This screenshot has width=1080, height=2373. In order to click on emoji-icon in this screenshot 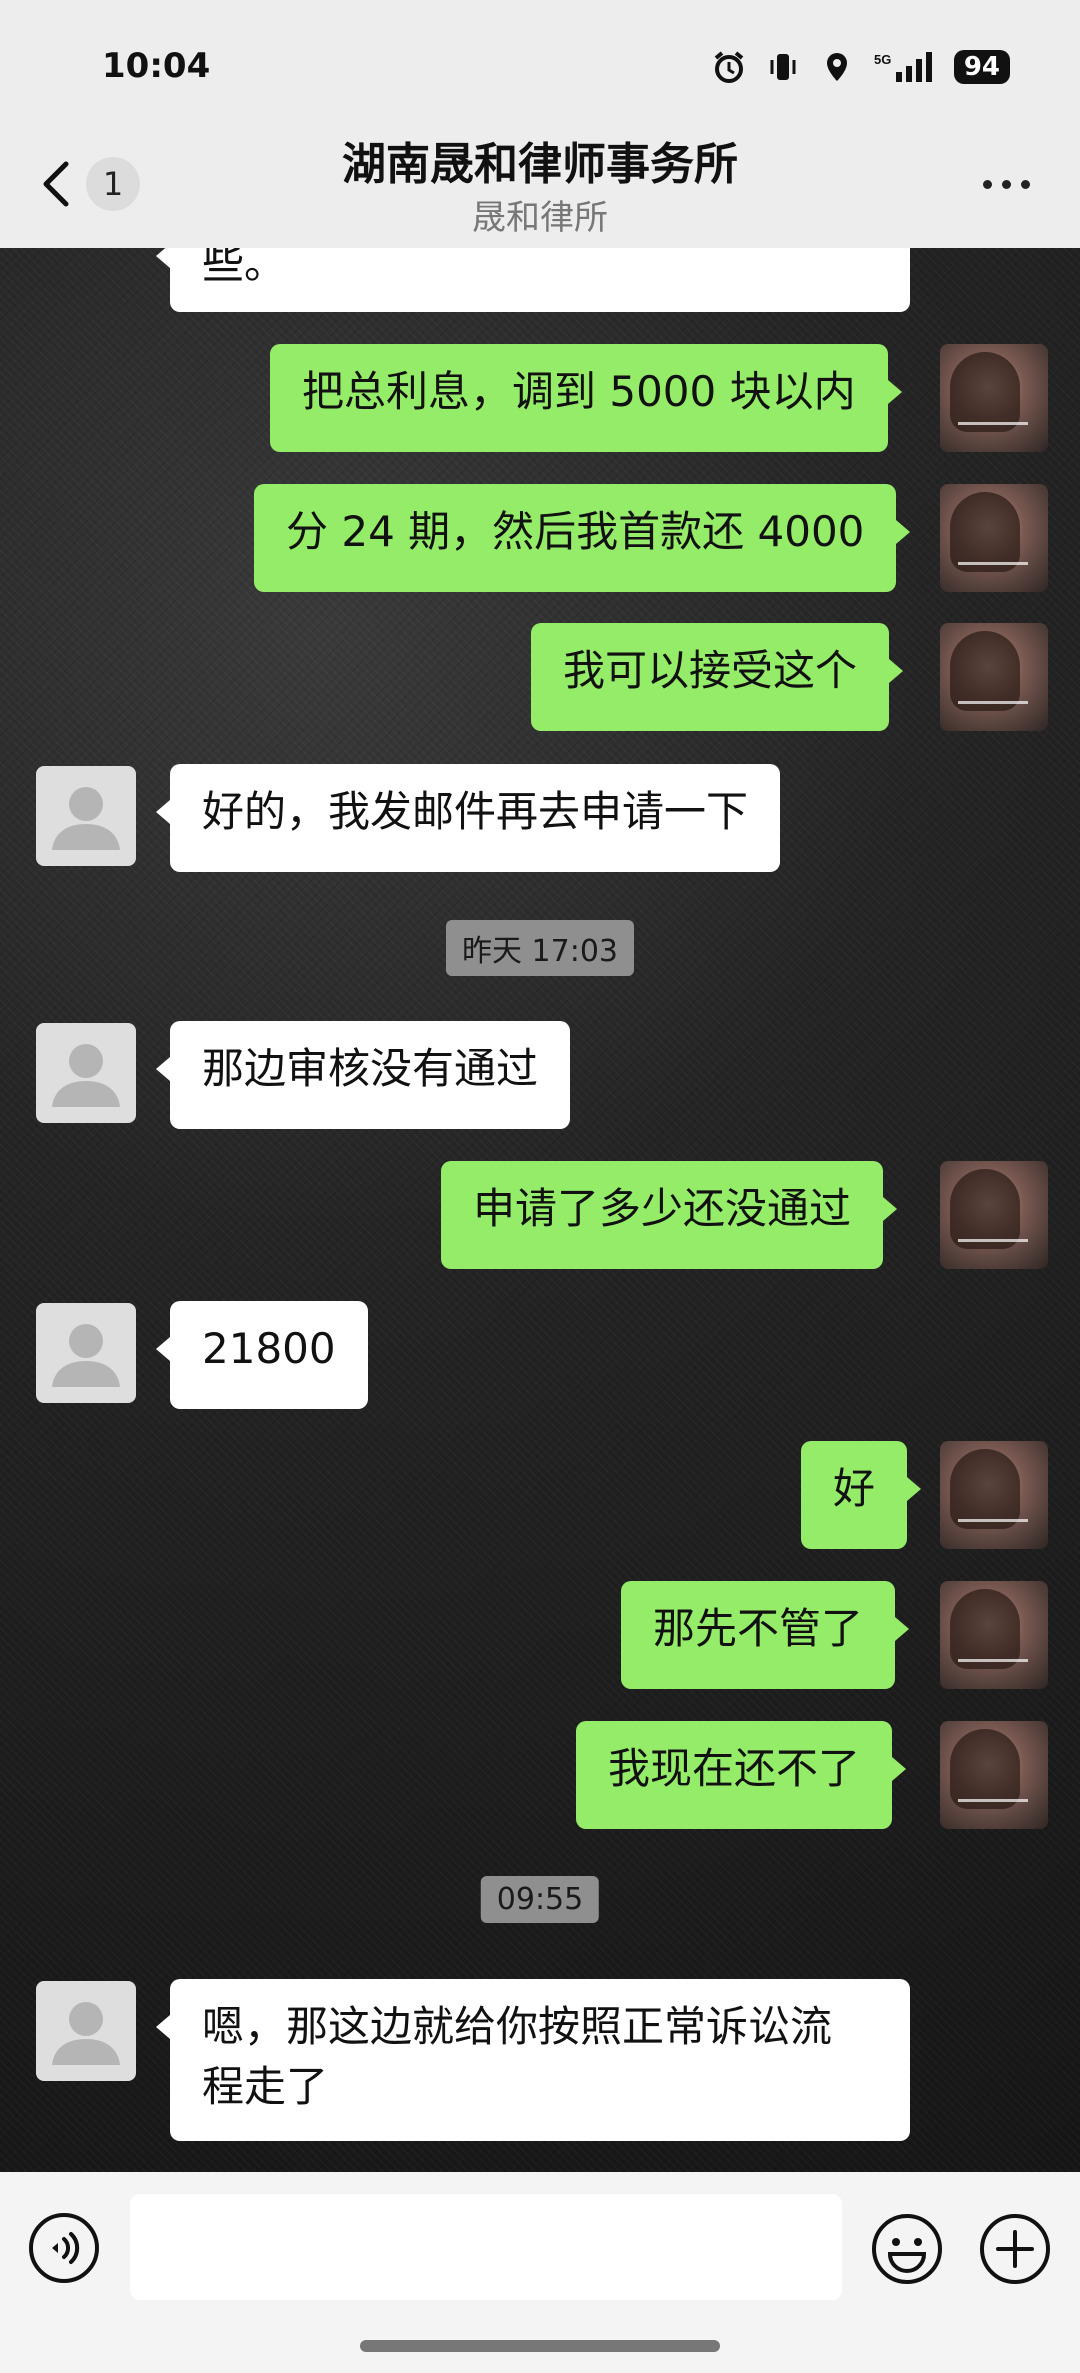, I will do `click(907, 2249)`.